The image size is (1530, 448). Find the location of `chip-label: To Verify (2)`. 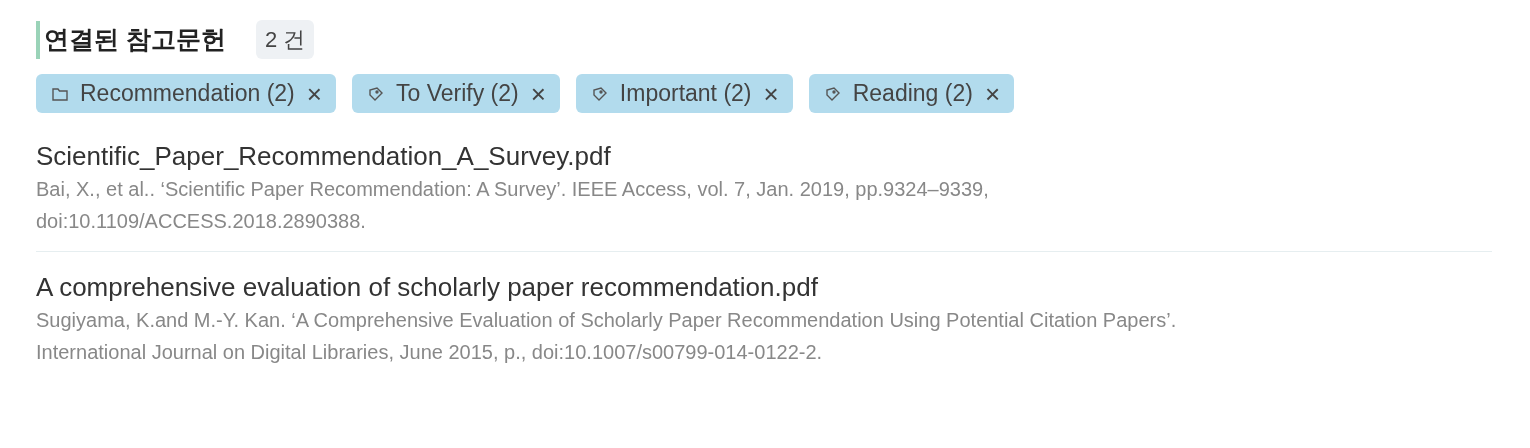

chip-label: To Verify (2) is located at coordinates (457, 94).